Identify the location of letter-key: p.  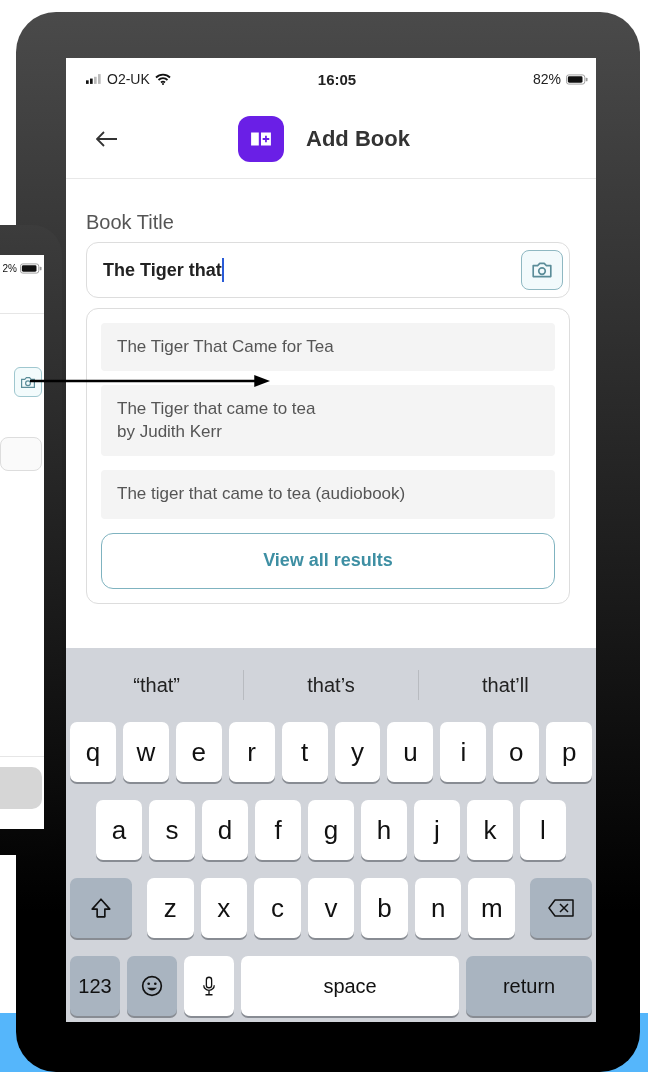
(569, 752).